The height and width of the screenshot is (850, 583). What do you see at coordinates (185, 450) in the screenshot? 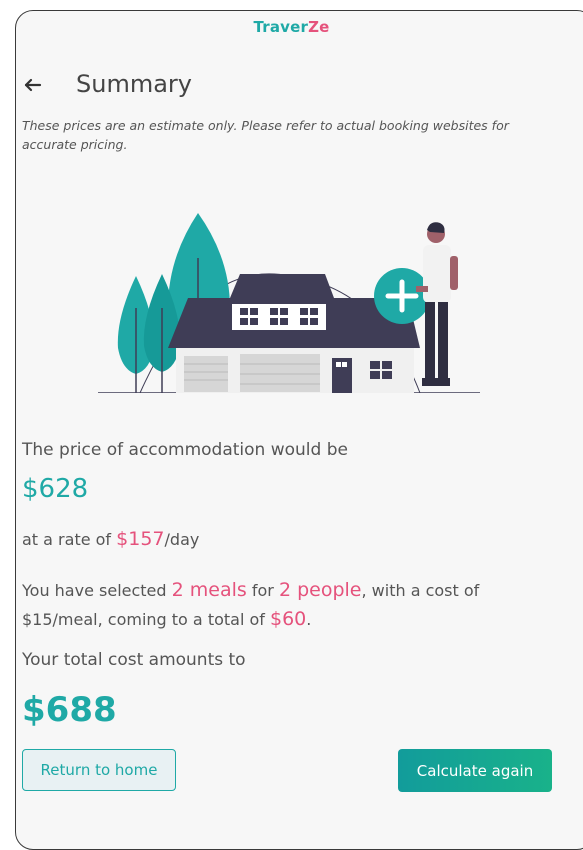
I see `accommodation-label: The price of accommodation would be` at bounding box center [185, 450].